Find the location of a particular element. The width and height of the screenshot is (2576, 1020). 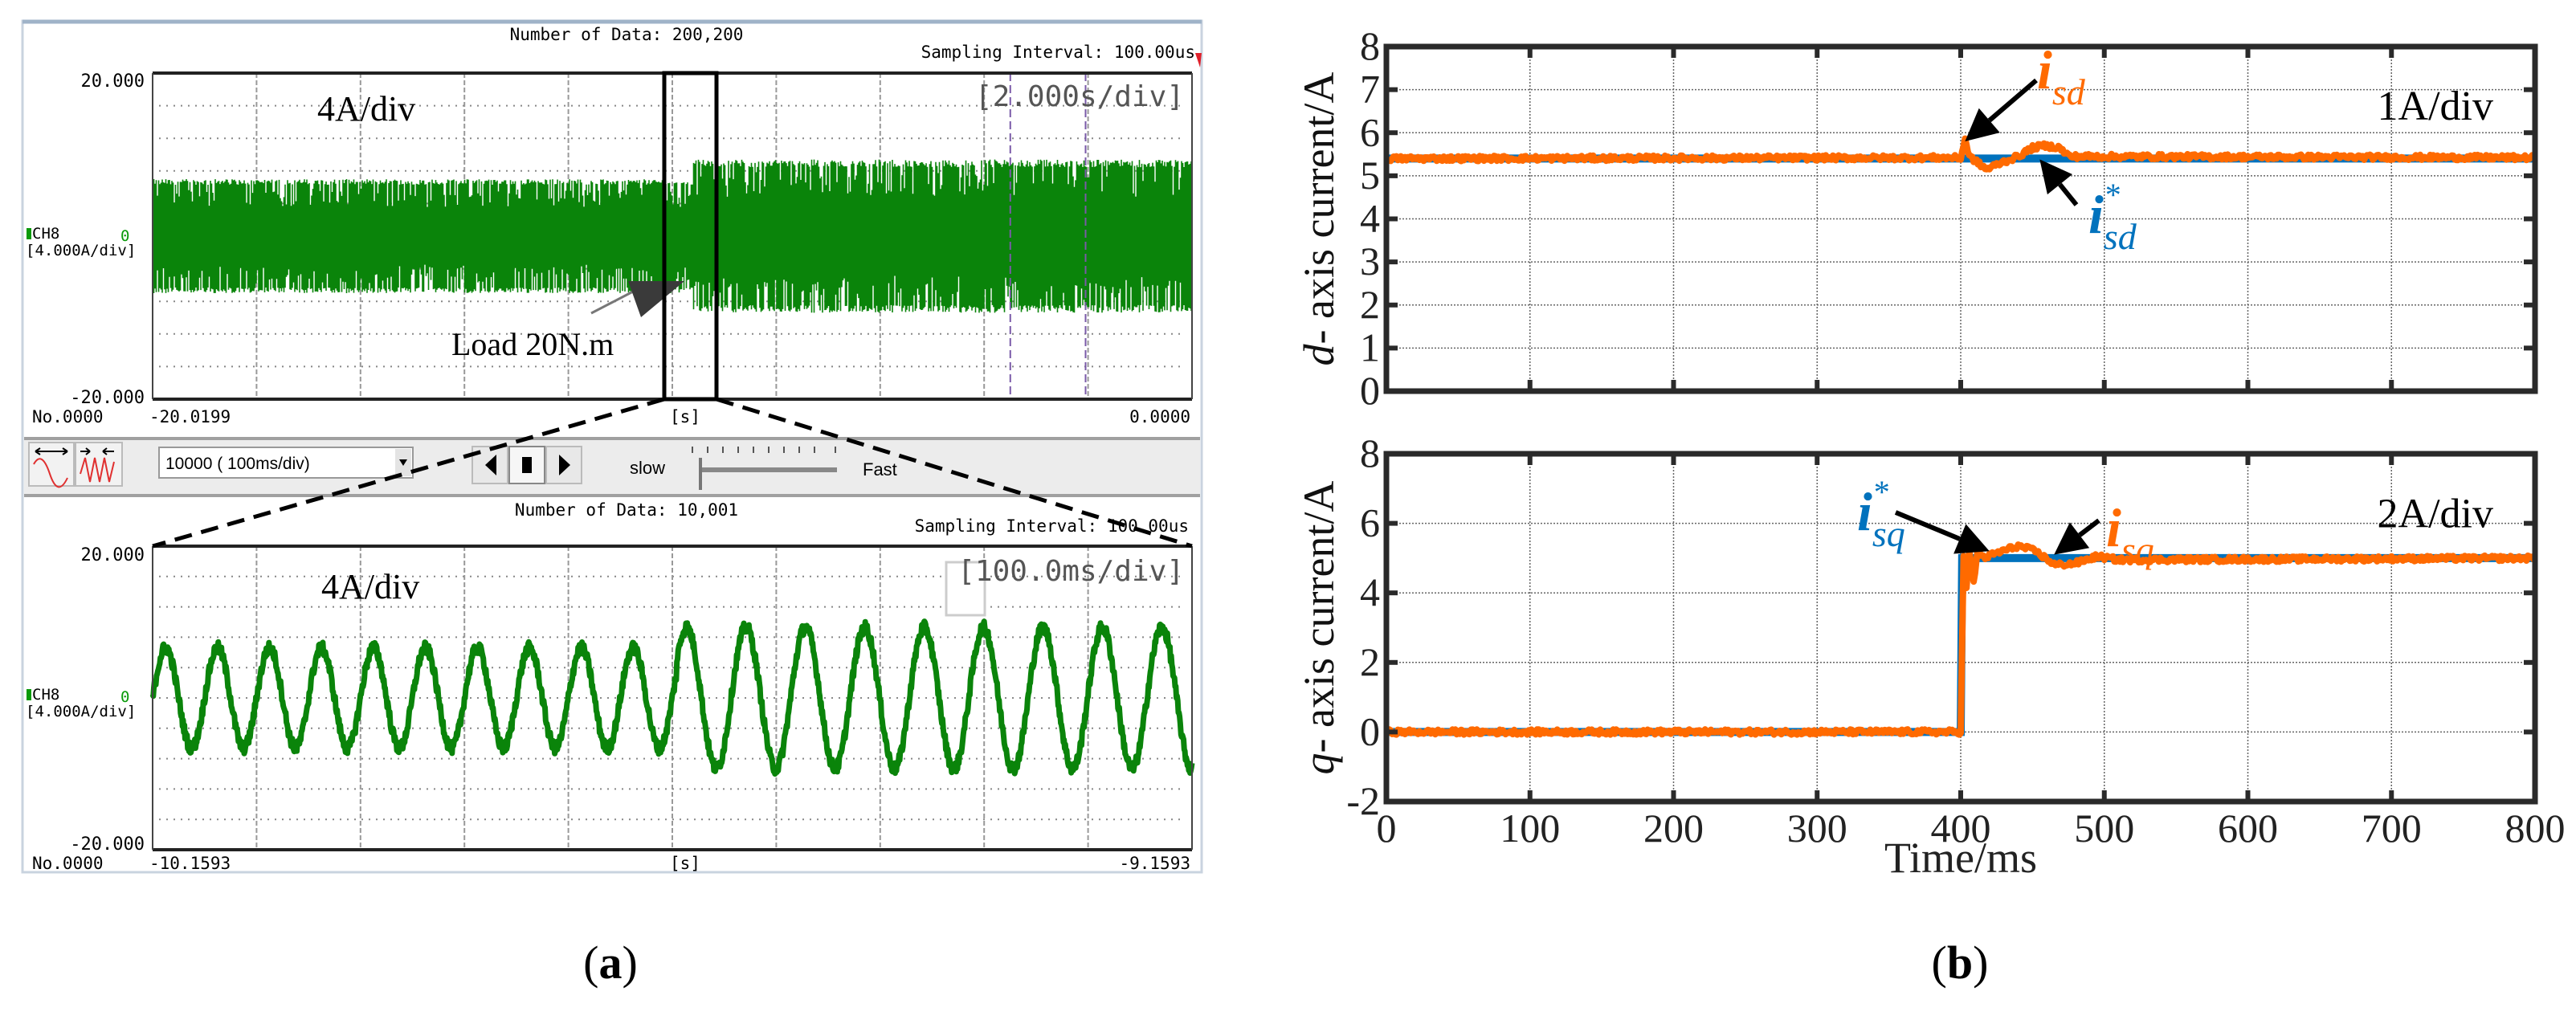

y-axis-label-italic: d is located at coordinates (1319, 354).